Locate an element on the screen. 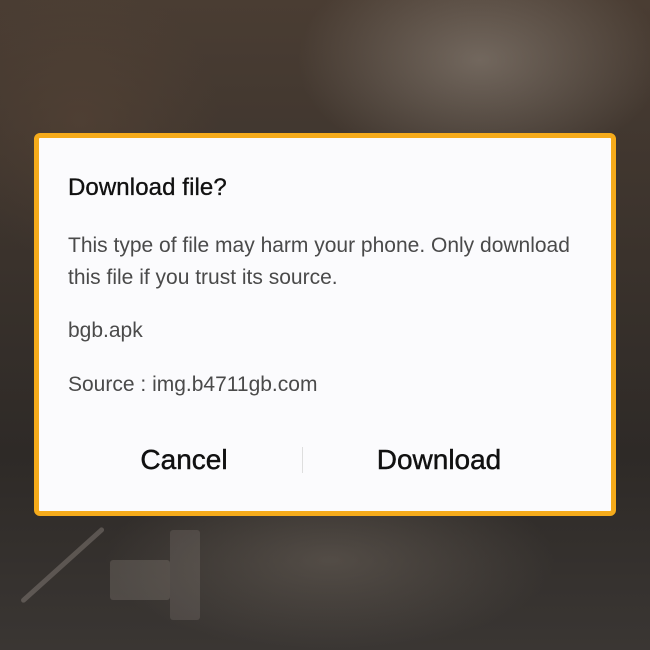  button-divider is located at coordinates (302, 460).